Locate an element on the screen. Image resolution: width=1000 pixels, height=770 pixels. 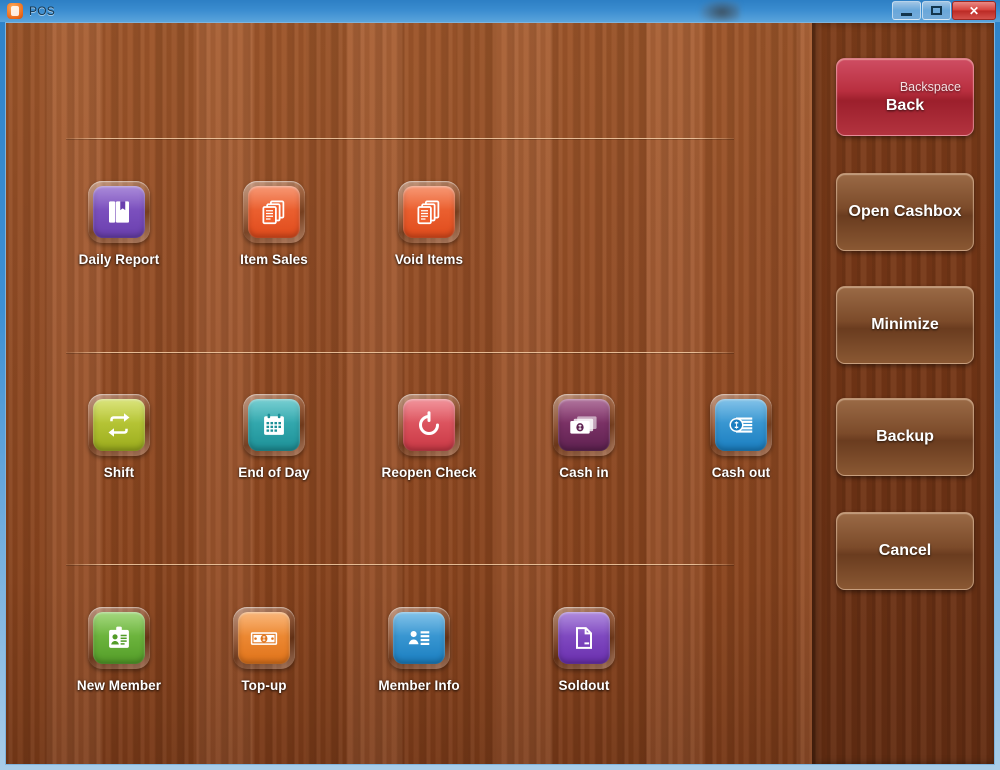
money-stack-icon is located at coordinates (741, 425).